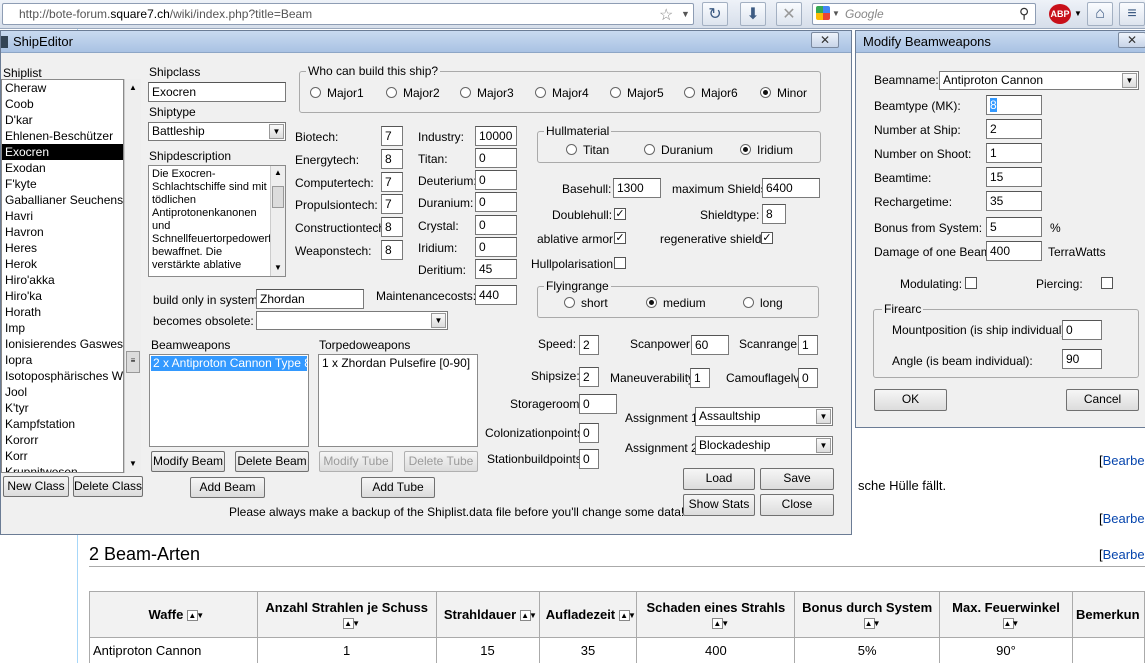 The image size is (1145, 663). What do you see at coordinates (227, 487) in the screenshot?
I see `add-beam-button: Add Beam` at bounding box center [227, 487].